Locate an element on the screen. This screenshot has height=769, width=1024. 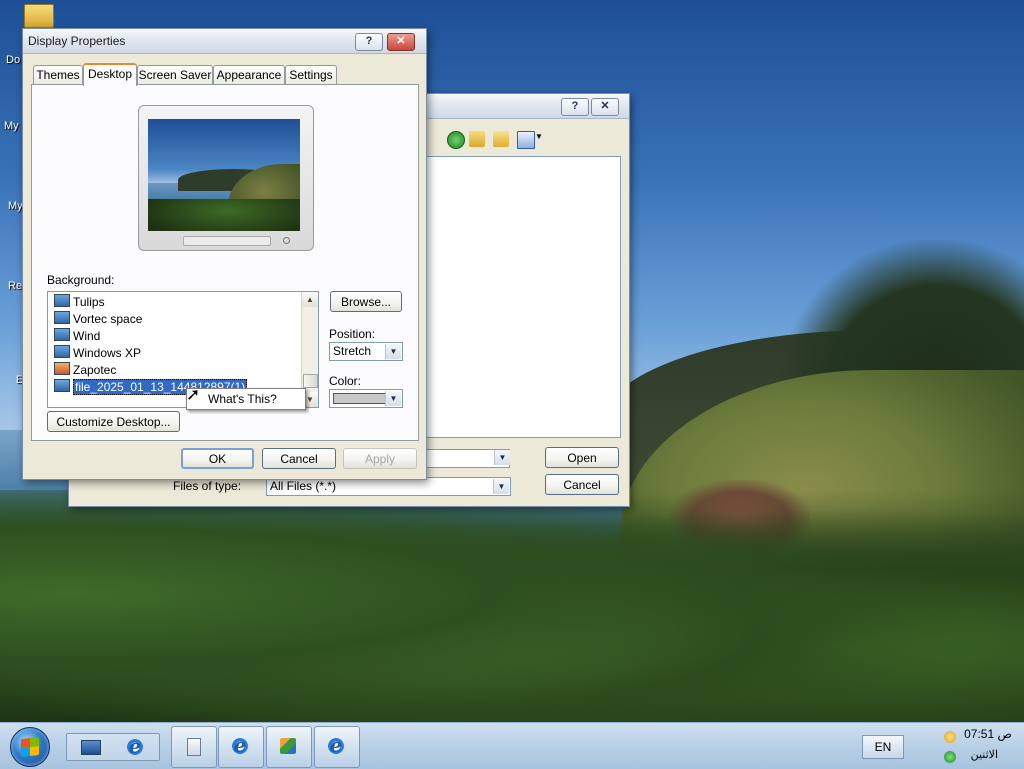
apply-button: Apply is located at coordinates (380, 458).